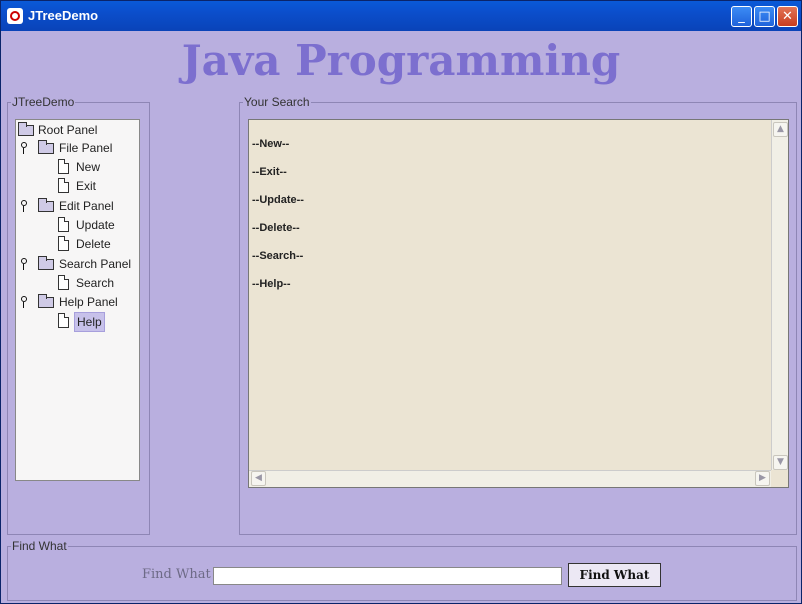 The width and height of the screenshot is (802, 604). What do you see at coordinates (258, 478) in the screenshot?
I see `scroll-left-icon: ◀` at bounding box center [258, 478].